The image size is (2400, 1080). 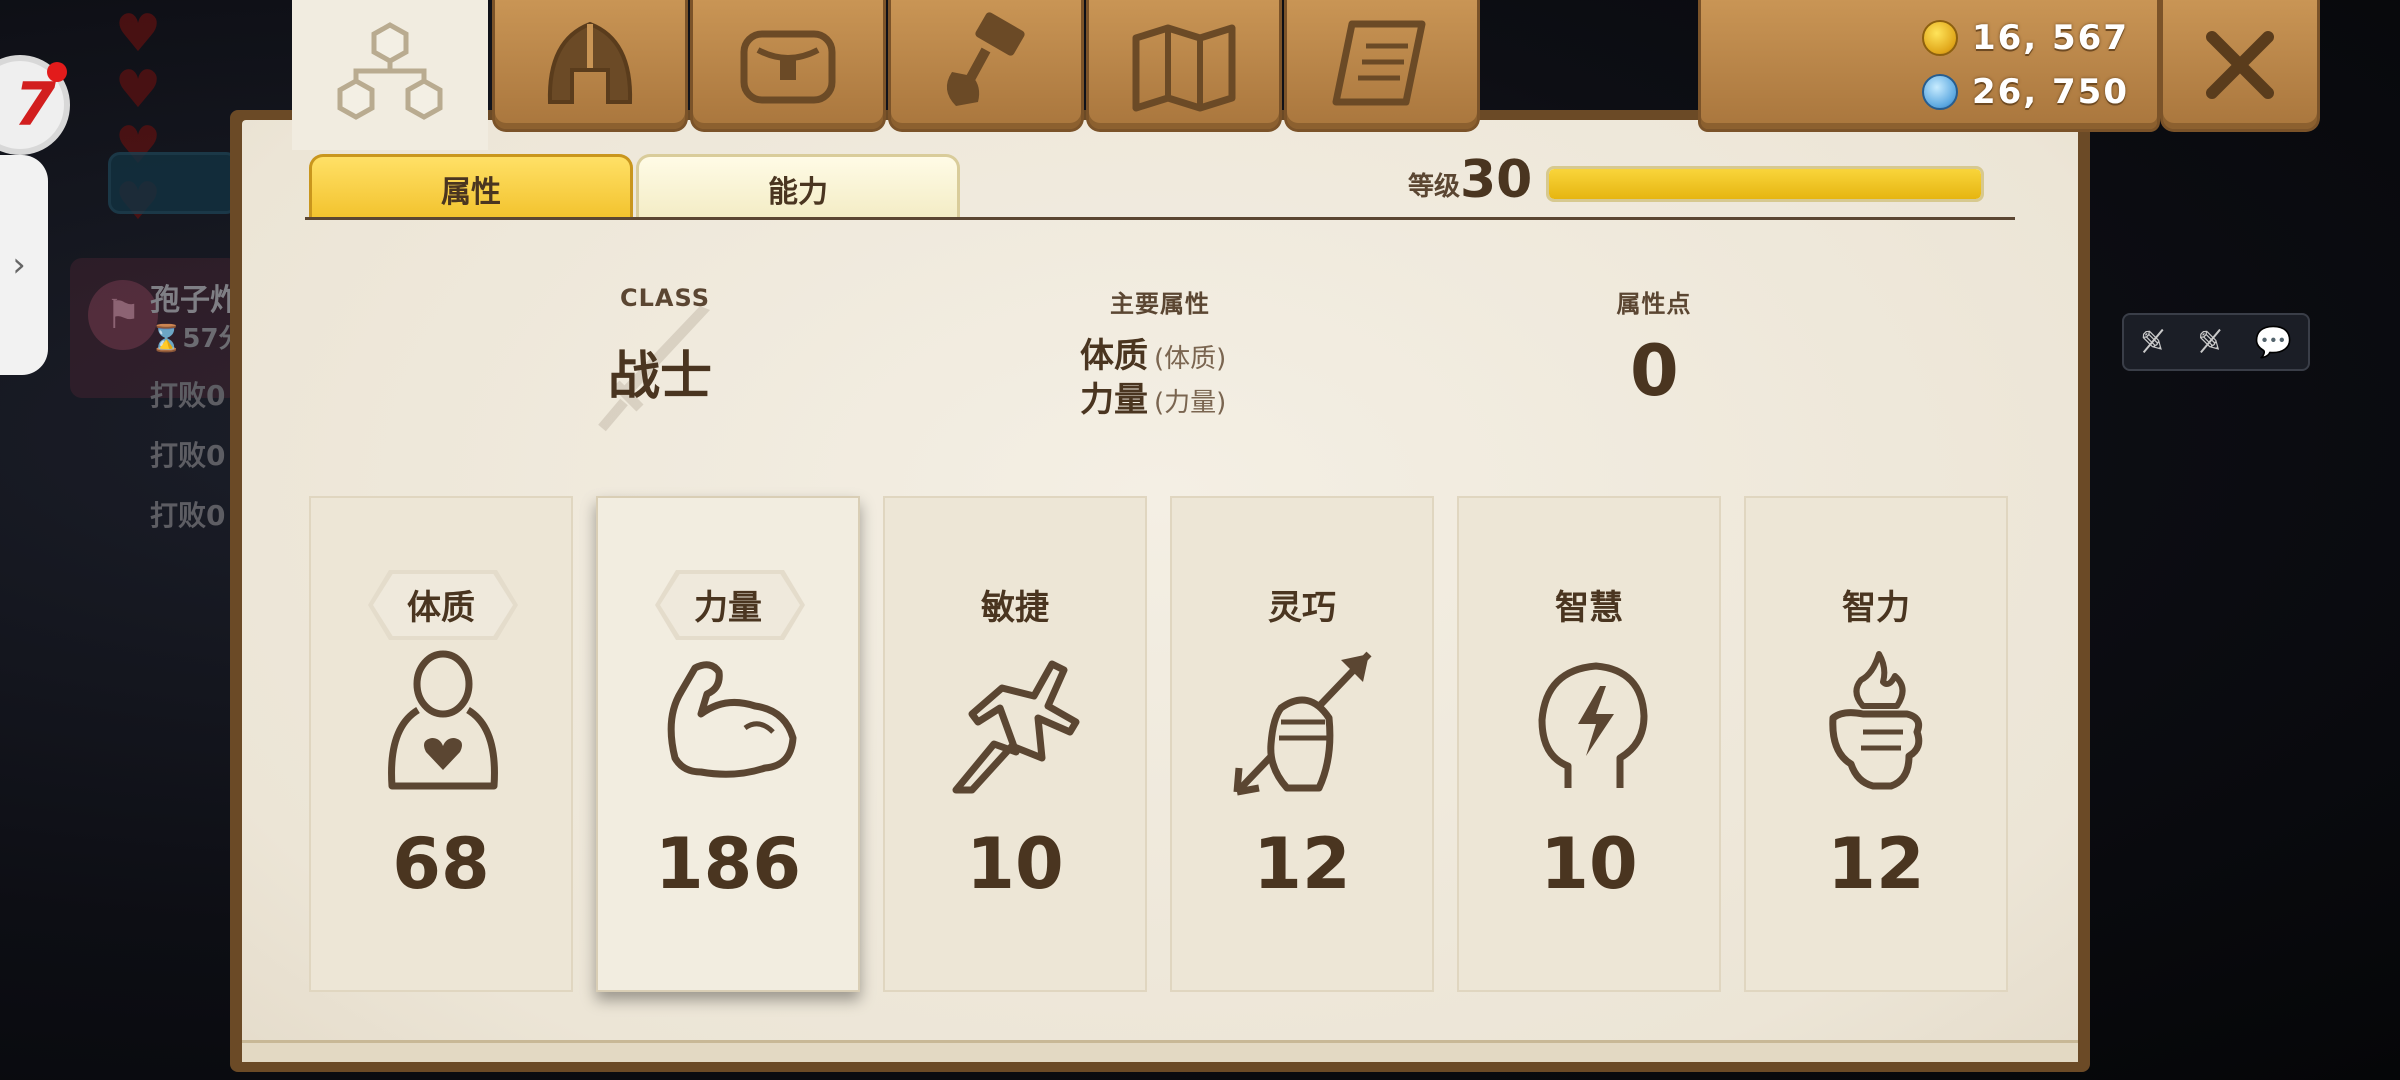 What do you see at coordinates (173, 183) in the screenshot?
I see `health-bar` at bounding box center [173, 183].